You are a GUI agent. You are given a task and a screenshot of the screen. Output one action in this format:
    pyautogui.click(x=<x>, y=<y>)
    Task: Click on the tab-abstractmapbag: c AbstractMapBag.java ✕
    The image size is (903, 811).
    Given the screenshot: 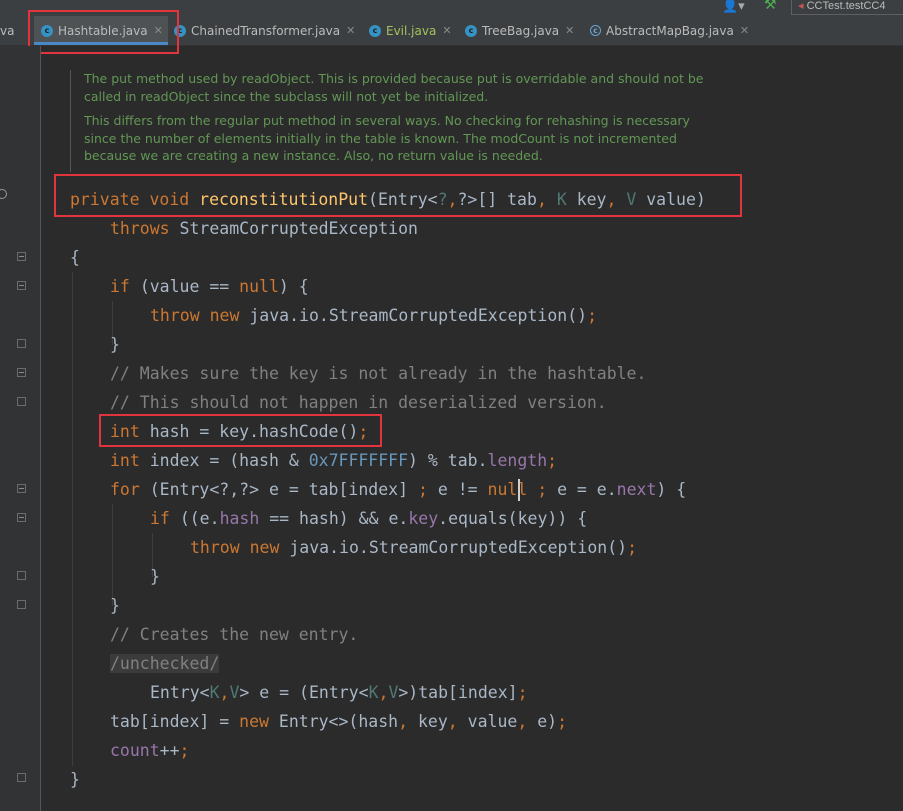 What is the action you would take?
    pyautogui.click(x=669, y=30)
    